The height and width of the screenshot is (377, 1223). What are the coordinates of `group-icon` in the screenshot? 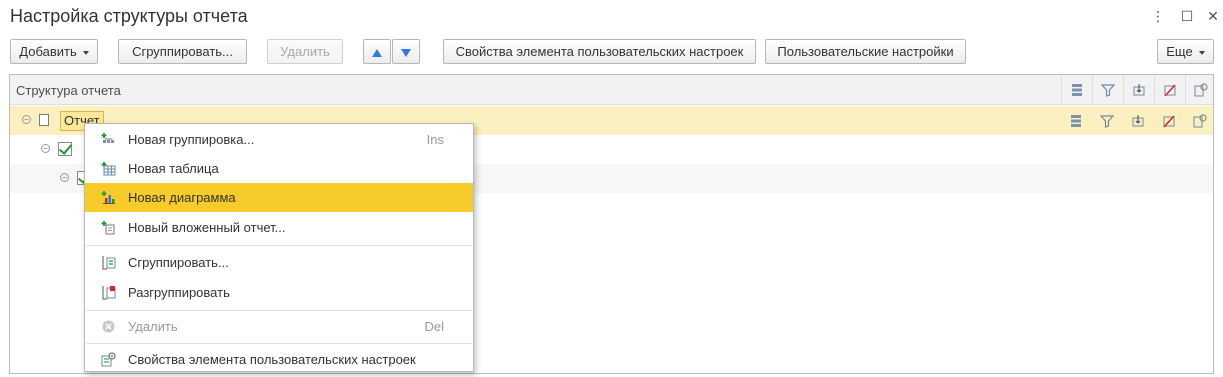 It's located at (108, 262).